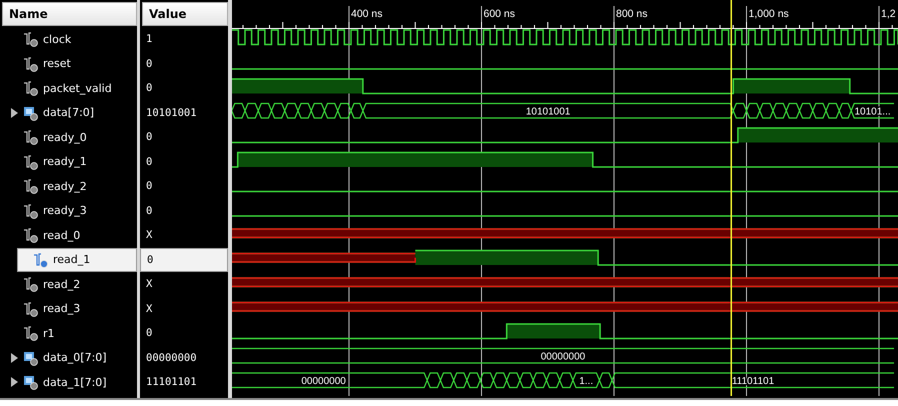 This screenshot has width=898, height=406. I want to click on signal-row: ready_1, so click(68, 162).